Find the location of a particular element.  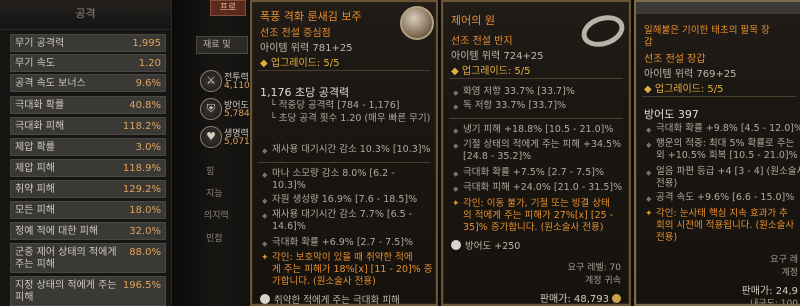

orb-item-icon is located at coordinates (417, 23).